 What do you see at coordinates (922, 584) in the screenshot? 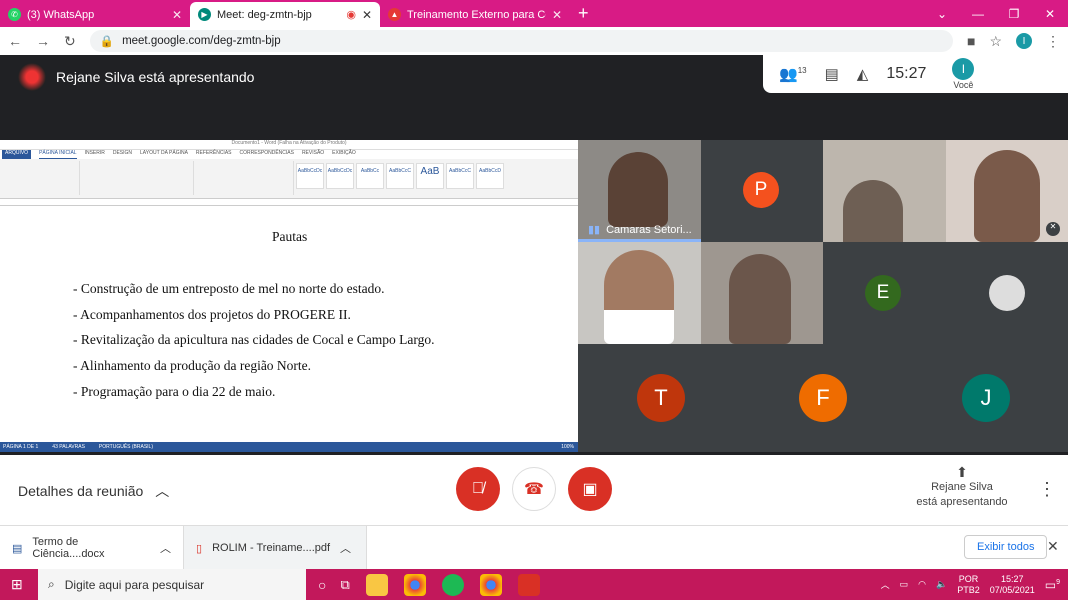
I see `wifi-icon: ◠` at bounding box center [922, 584].